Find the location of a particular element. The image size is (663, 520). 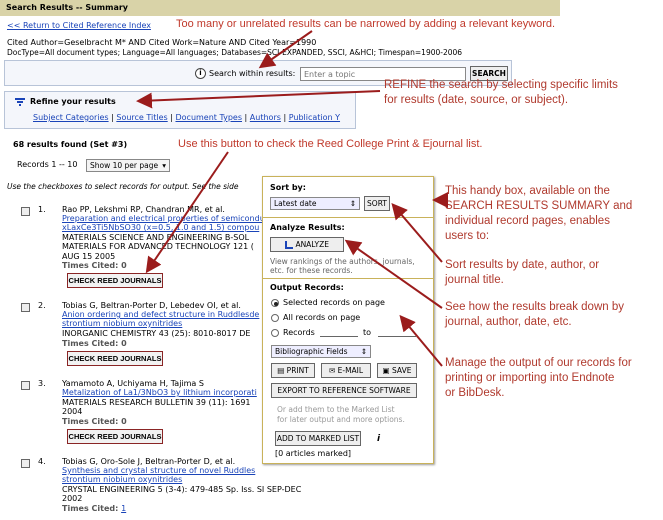

record-number: 2. is located at coordinates (42, 305).